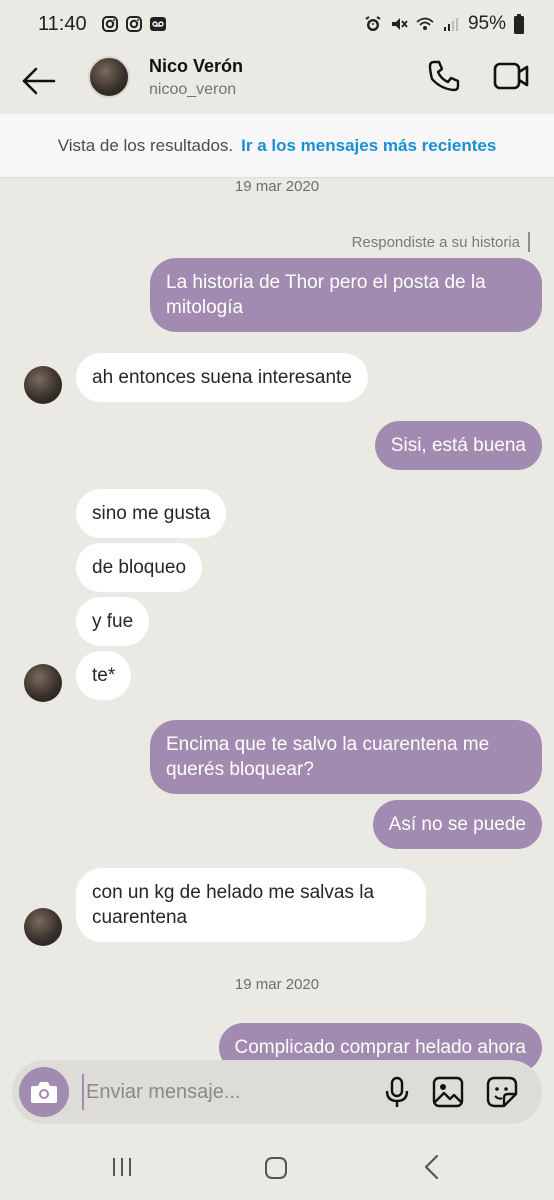 This screenshot has width=554, height=1200. Describe the element at coordinates (122, 1167) in the screenshot. I see `recent-apps-icon` at that location.